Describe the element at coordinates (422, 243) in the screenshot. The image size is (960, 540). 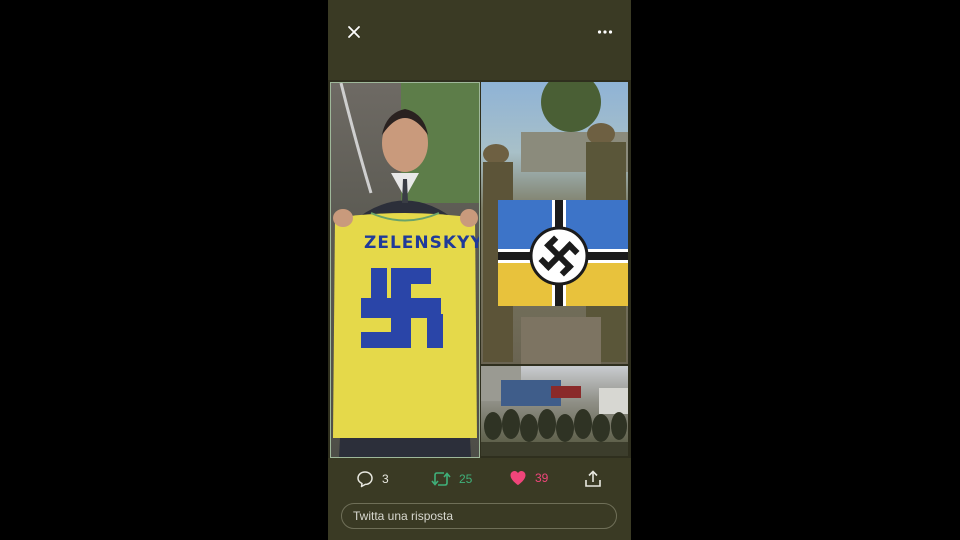
I see `shirt-text: ZELENSKYY` at that location.